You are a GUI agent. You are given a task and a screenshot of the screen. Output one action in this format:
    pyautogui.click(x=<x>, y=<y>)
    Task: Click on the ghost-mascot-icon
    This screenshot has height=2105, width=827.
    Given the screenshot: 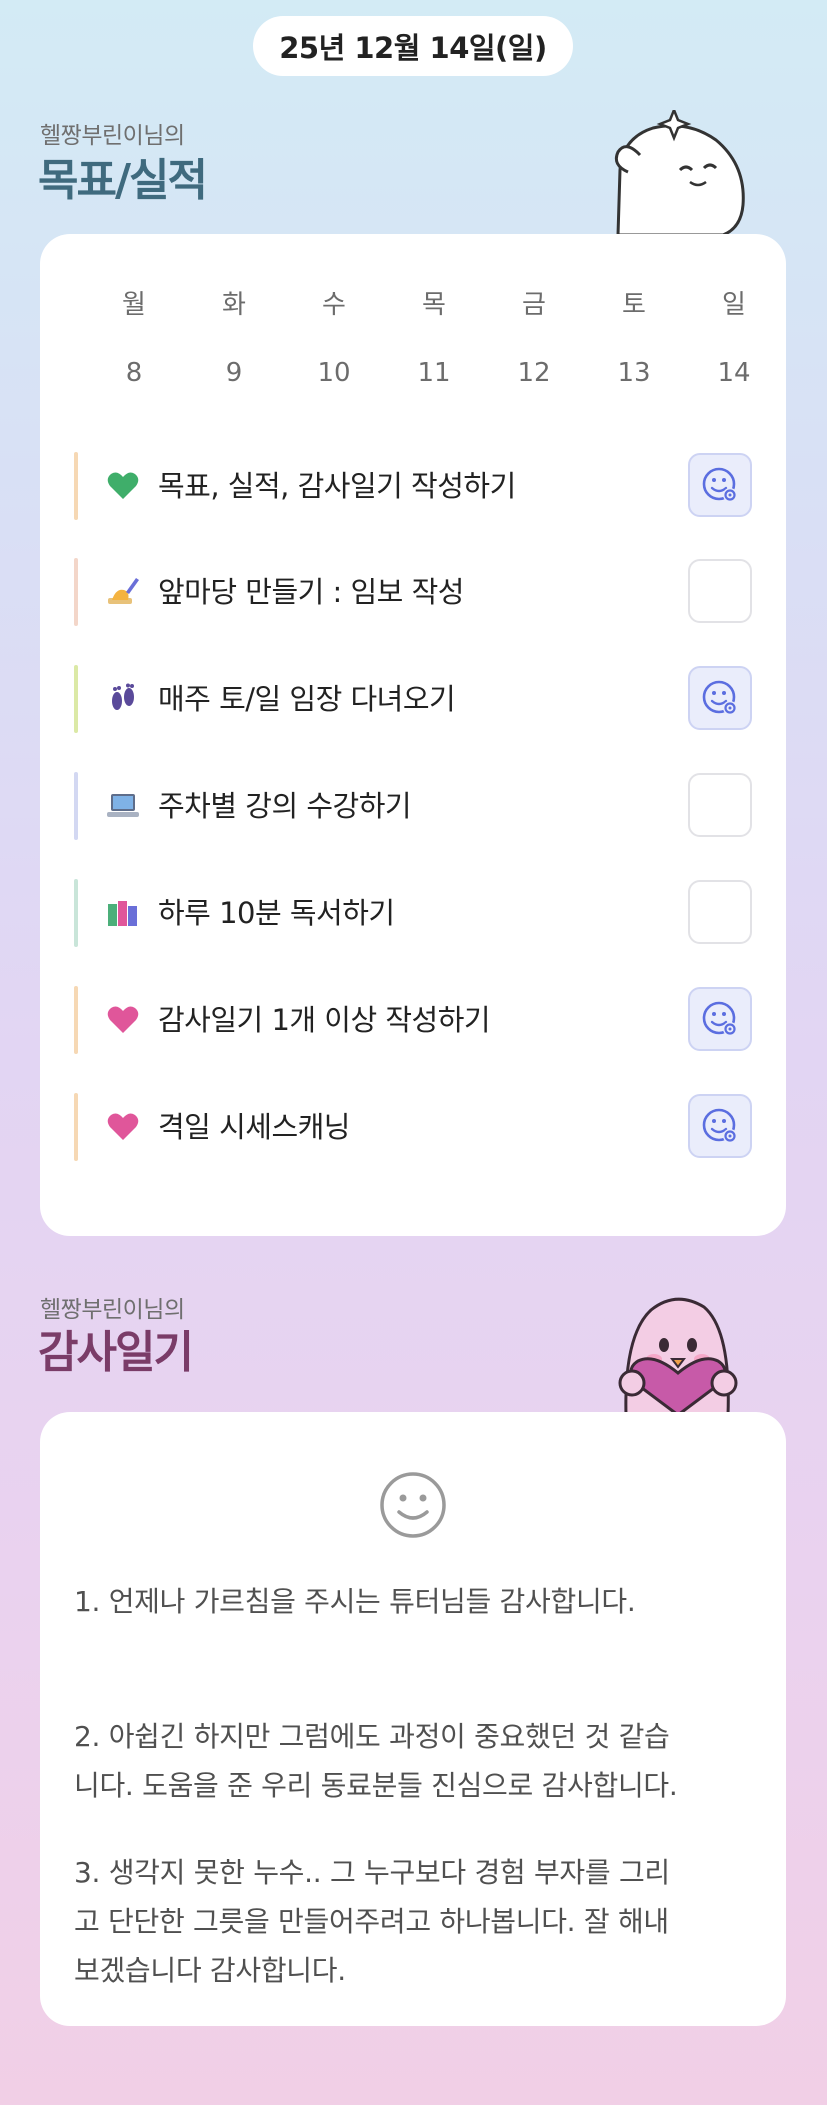 What is the action you would take?
    pyautogui.click(x=673, y=172)
    